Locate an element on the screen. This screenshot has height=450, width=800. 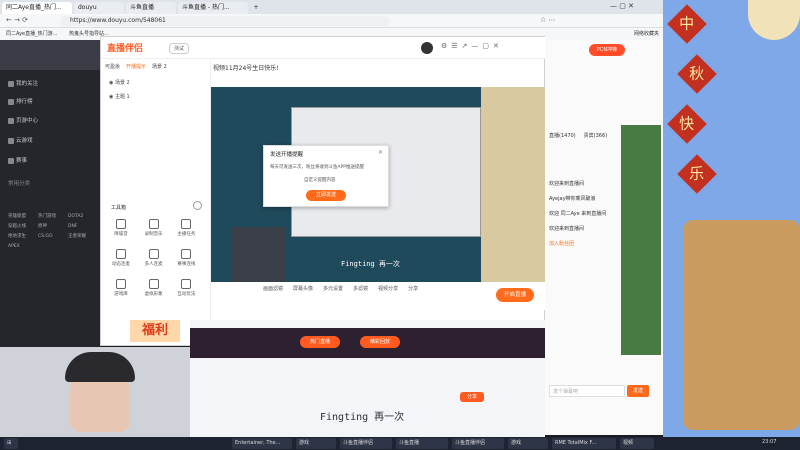
chat-input: 发个弹幕吧 is located at coordinates (587, 391).